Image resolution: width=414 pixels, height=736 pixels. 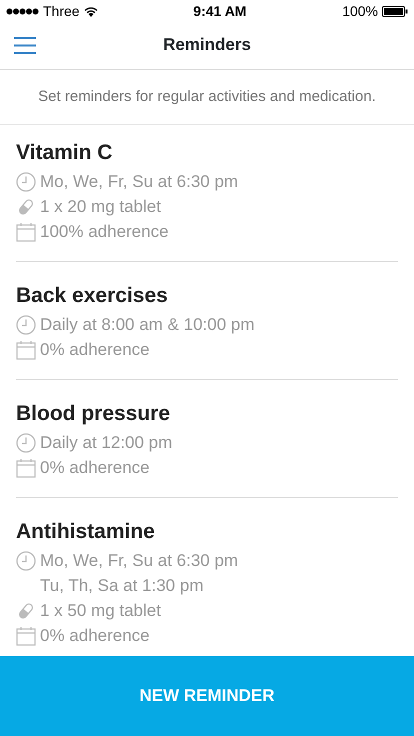 What do you see at coordinates (100, 611) in the screenshot?
I see `reminder-detail: 1 x 50 mg tablet` at bounding box center [100, 611].